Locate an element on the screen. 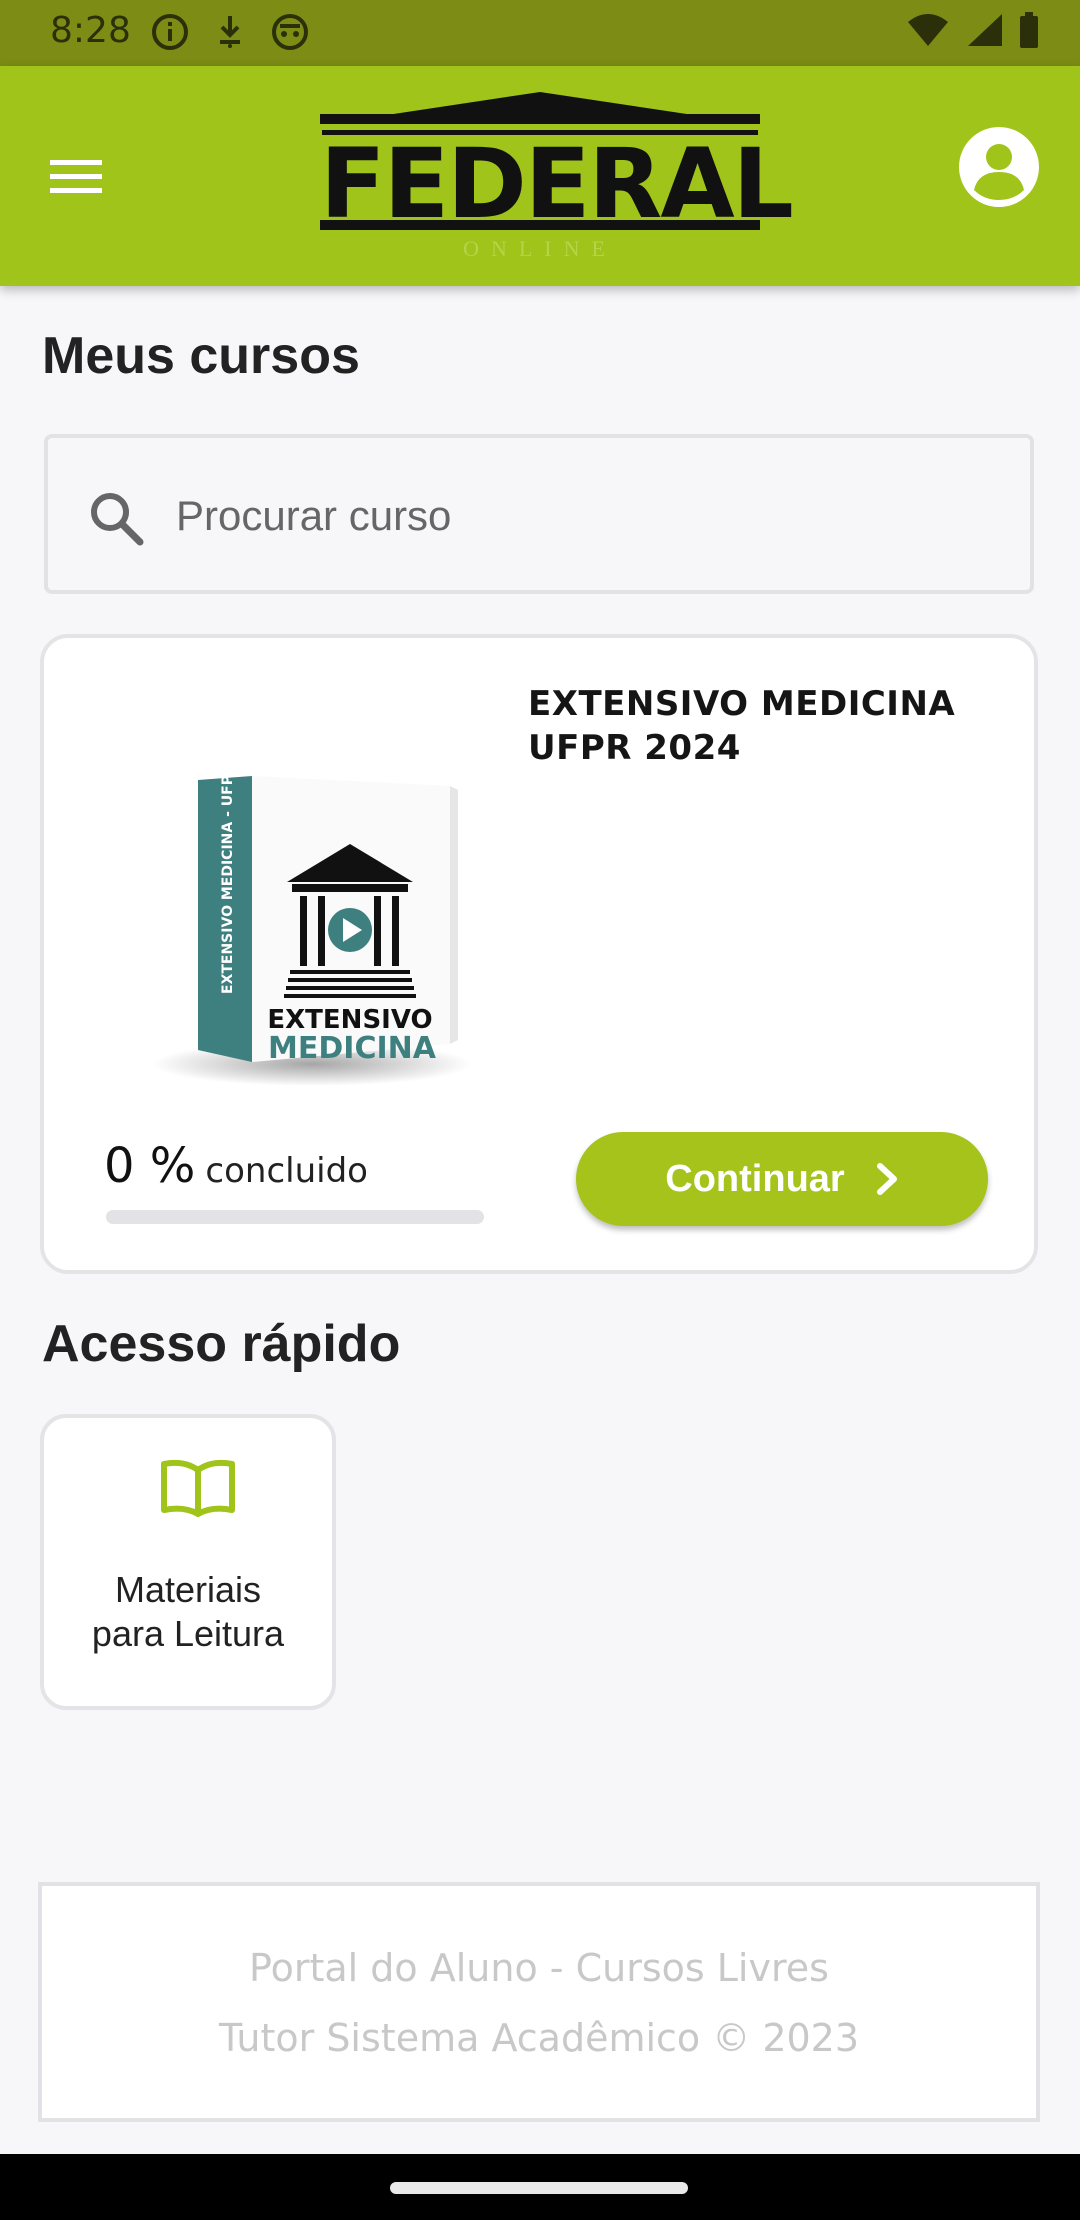  account-circle-icon is located at coordinates (999, 167).